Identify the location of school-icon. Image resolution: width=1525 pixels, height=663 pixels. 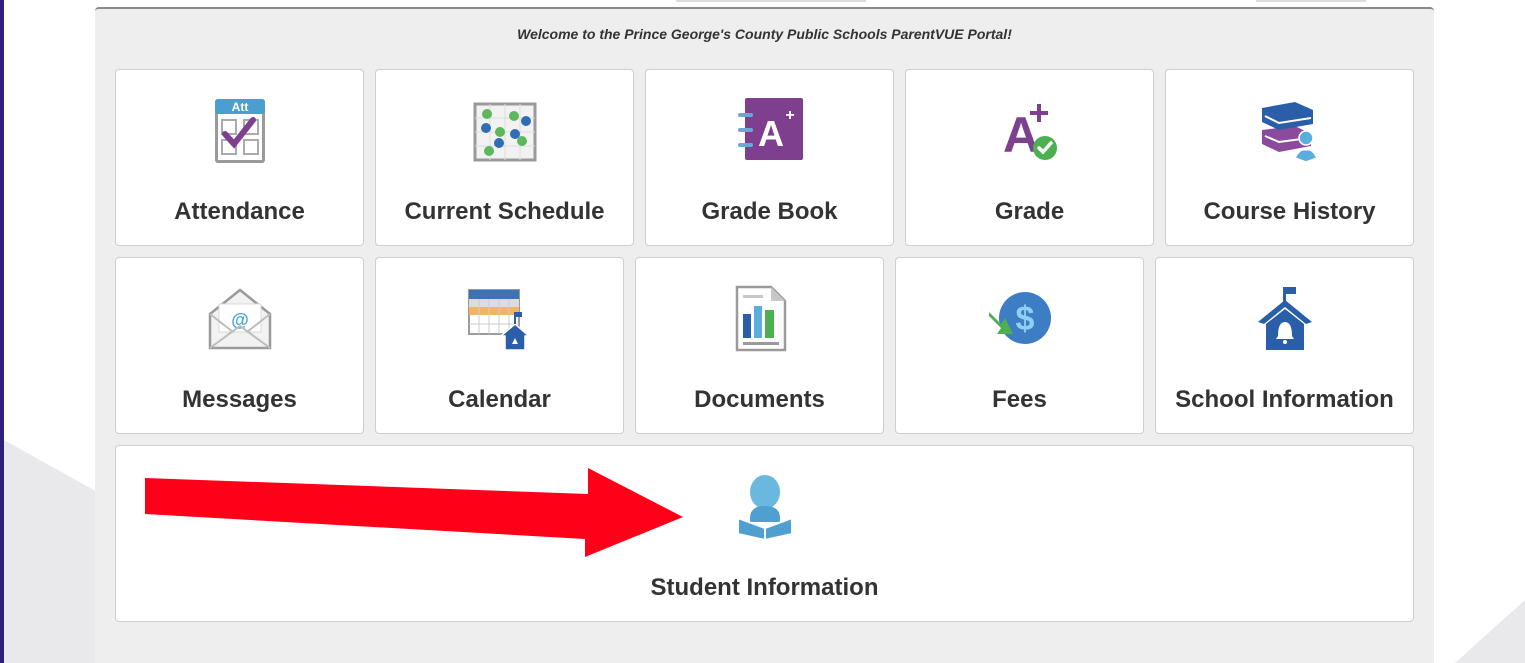
(1285, 319).